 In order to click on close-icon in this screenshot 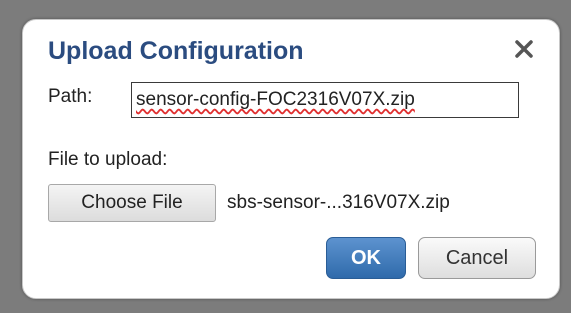, I will do `click(524, 49)`.